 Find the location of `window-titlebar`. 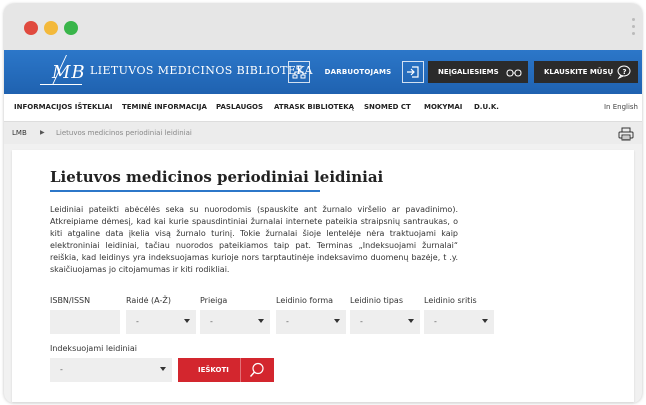

window-titlebar is located at coordinates (323, 27).